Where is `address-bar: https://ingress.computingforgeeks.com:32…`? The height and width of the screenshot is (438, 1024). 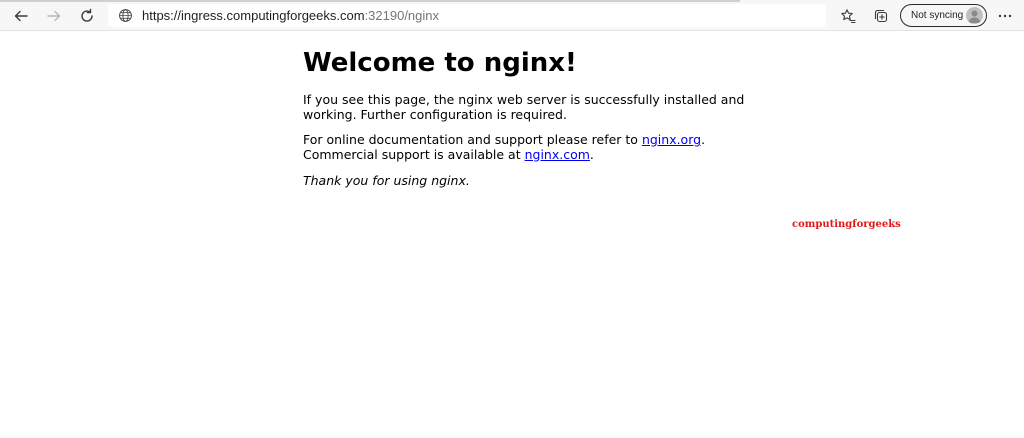 address-bar: https://ingress.computingforgeeks.com:32… is located at coordinates (467, 15).